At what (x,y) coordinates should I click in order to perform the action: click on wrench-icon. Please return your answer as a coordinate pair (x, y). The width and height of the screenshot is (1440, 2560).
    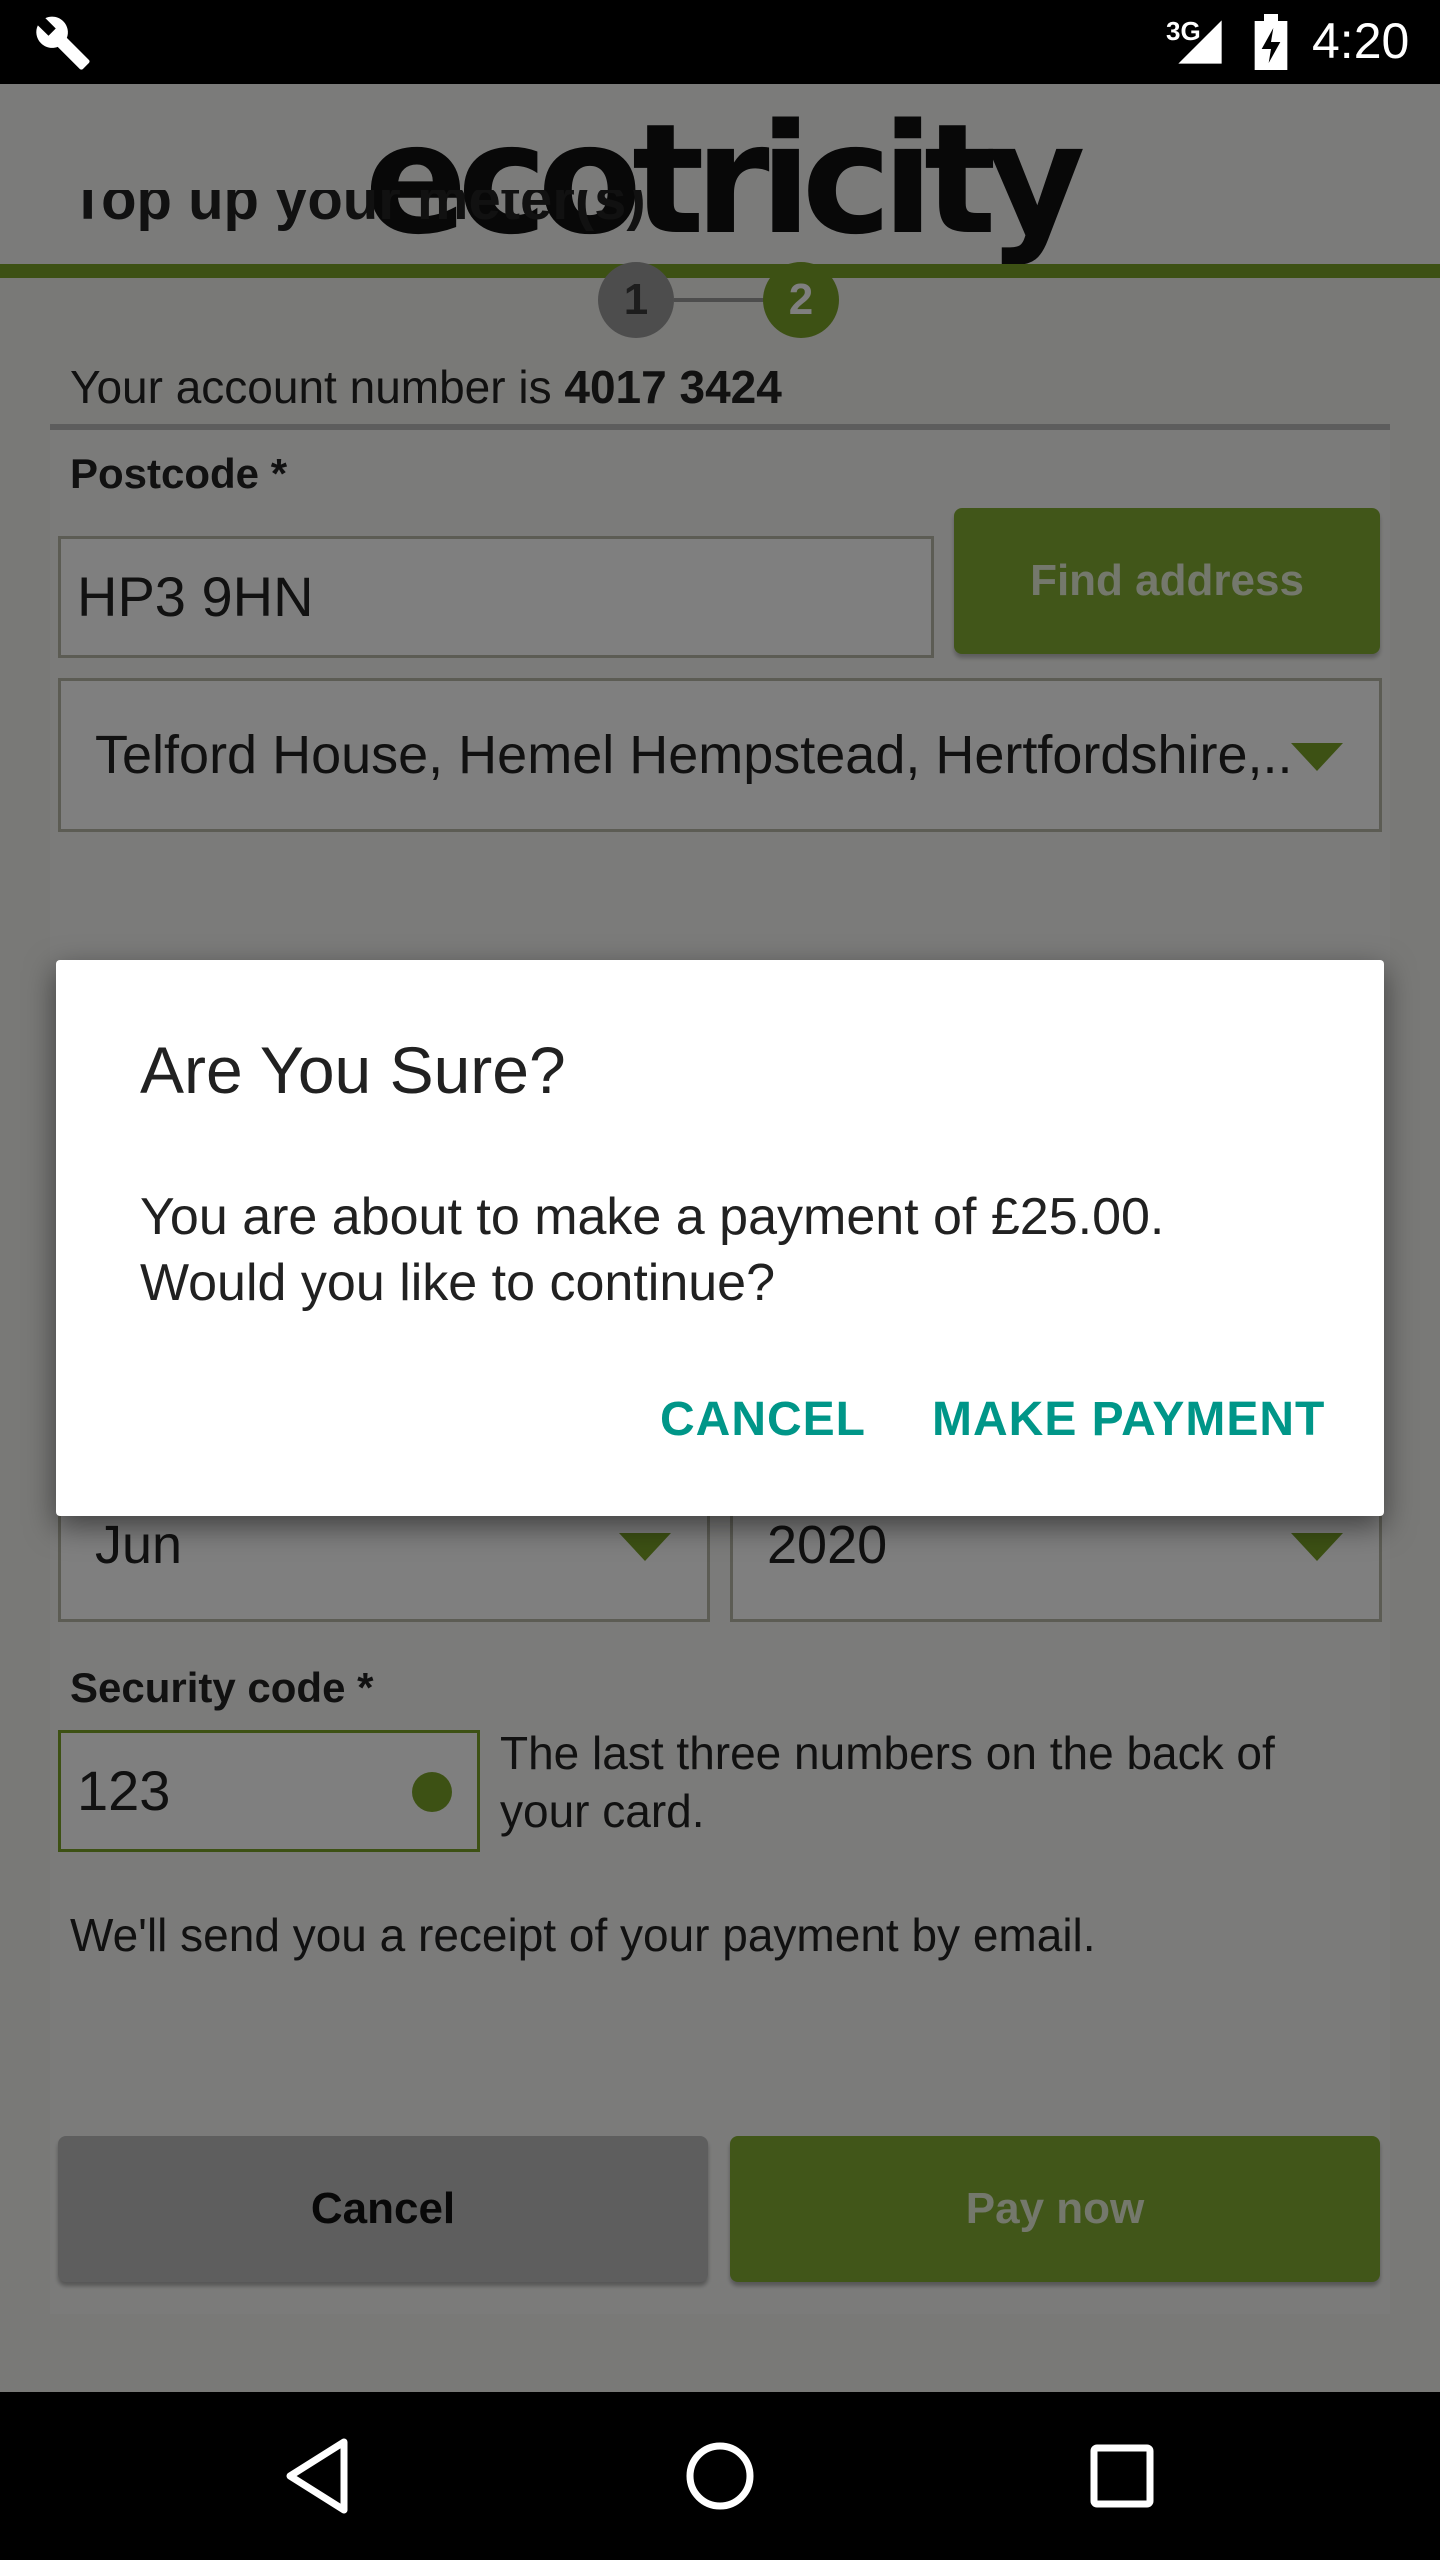
    Looking at the image, I should click on (63, 43).